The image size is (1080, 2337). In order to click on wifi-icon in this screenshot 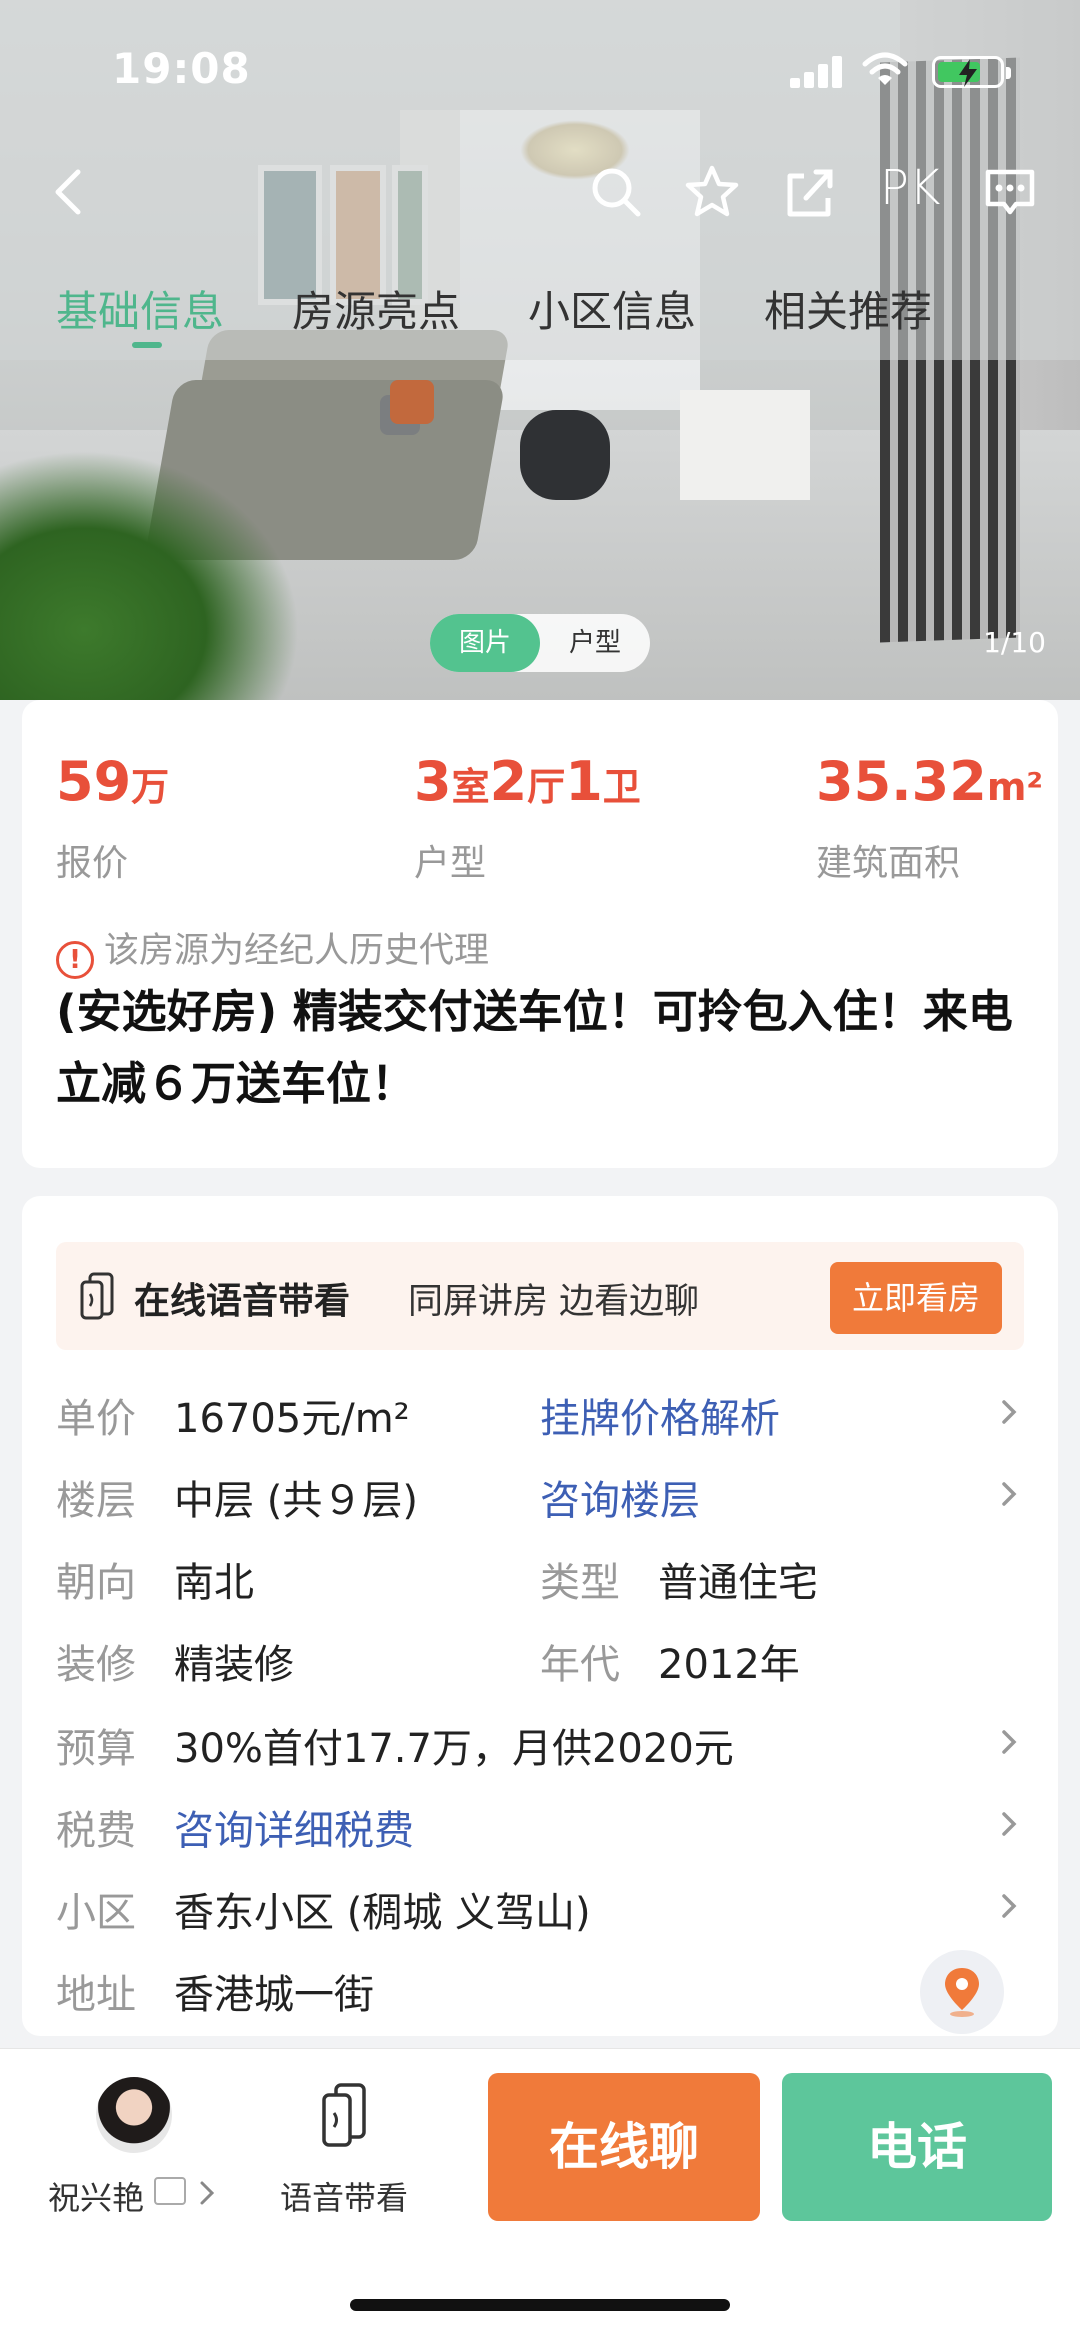, I will do `click(885, 68)`.